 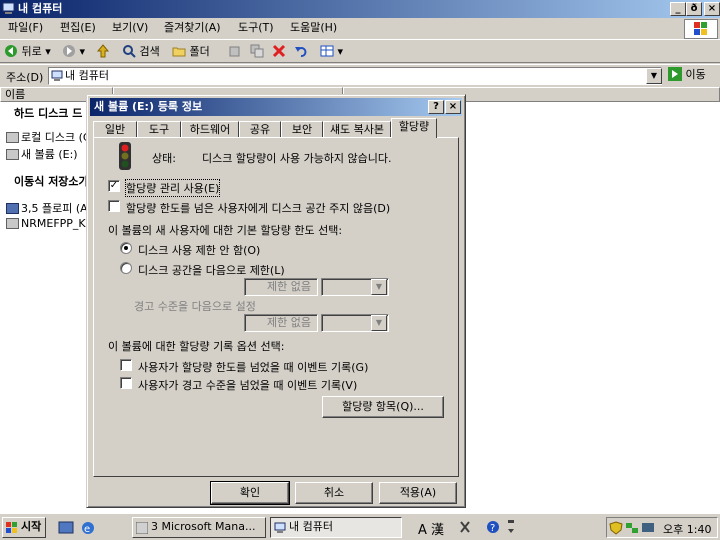 What do you see at coordinates (281, 323) in the screenshot?
I see `warning-value-field: 제한 없음` at bounding box center [281, 323].